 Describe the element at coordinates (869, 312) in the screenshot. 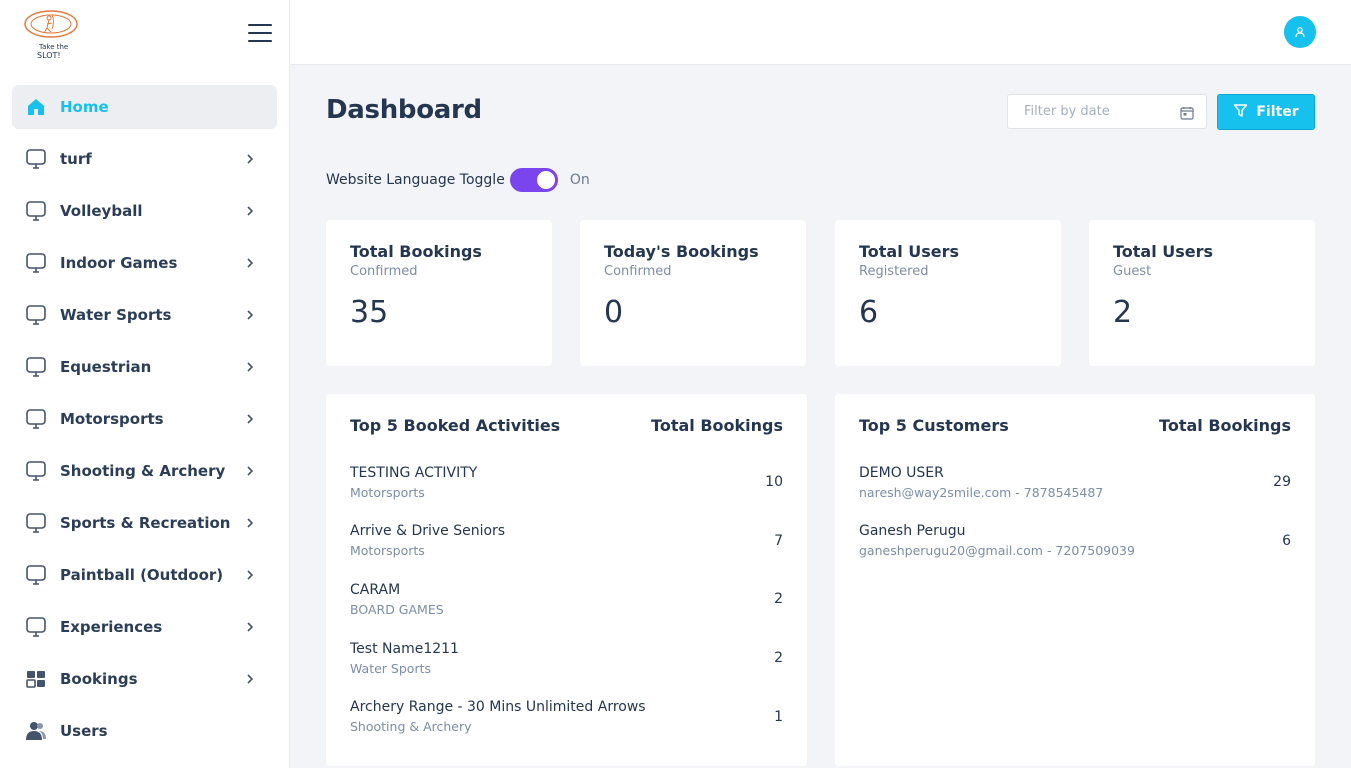

I see `stat-value: 6` at that location.